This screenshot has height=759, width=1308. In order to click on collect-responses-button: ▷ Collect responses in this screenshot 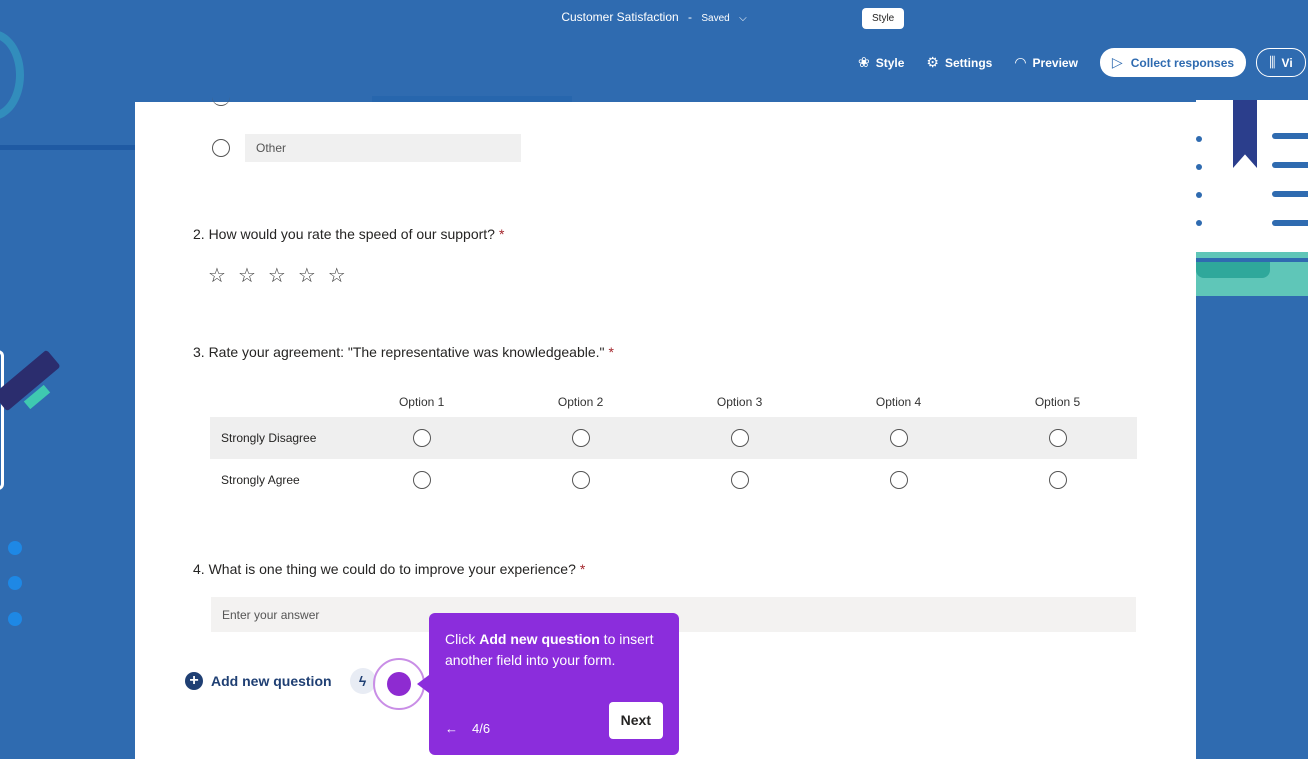, I will do `click(1173, 62)`.